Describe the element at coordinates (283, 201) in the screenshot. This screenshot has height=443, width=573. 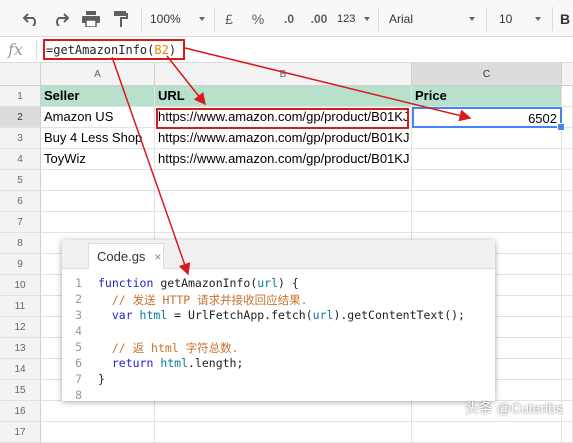
I see `cell-b6` at that location.